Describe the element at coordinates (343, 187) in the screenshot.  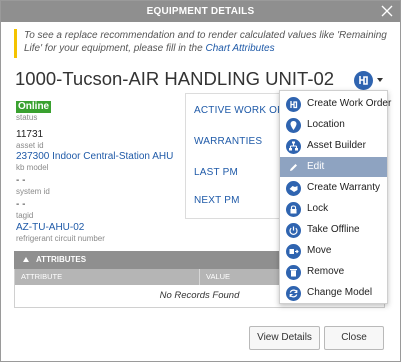
I see `menu-item-label: Create Warranty` at that location.